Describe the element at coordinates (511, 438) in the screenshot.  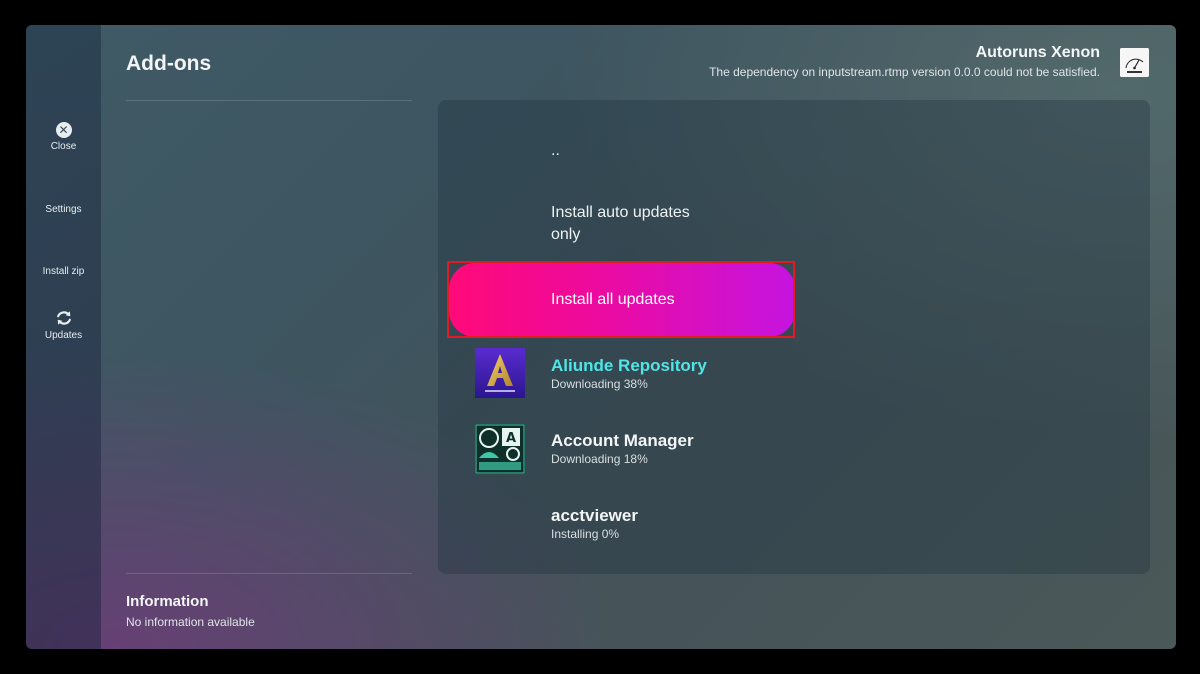
I see `svg-text: A` at that location.